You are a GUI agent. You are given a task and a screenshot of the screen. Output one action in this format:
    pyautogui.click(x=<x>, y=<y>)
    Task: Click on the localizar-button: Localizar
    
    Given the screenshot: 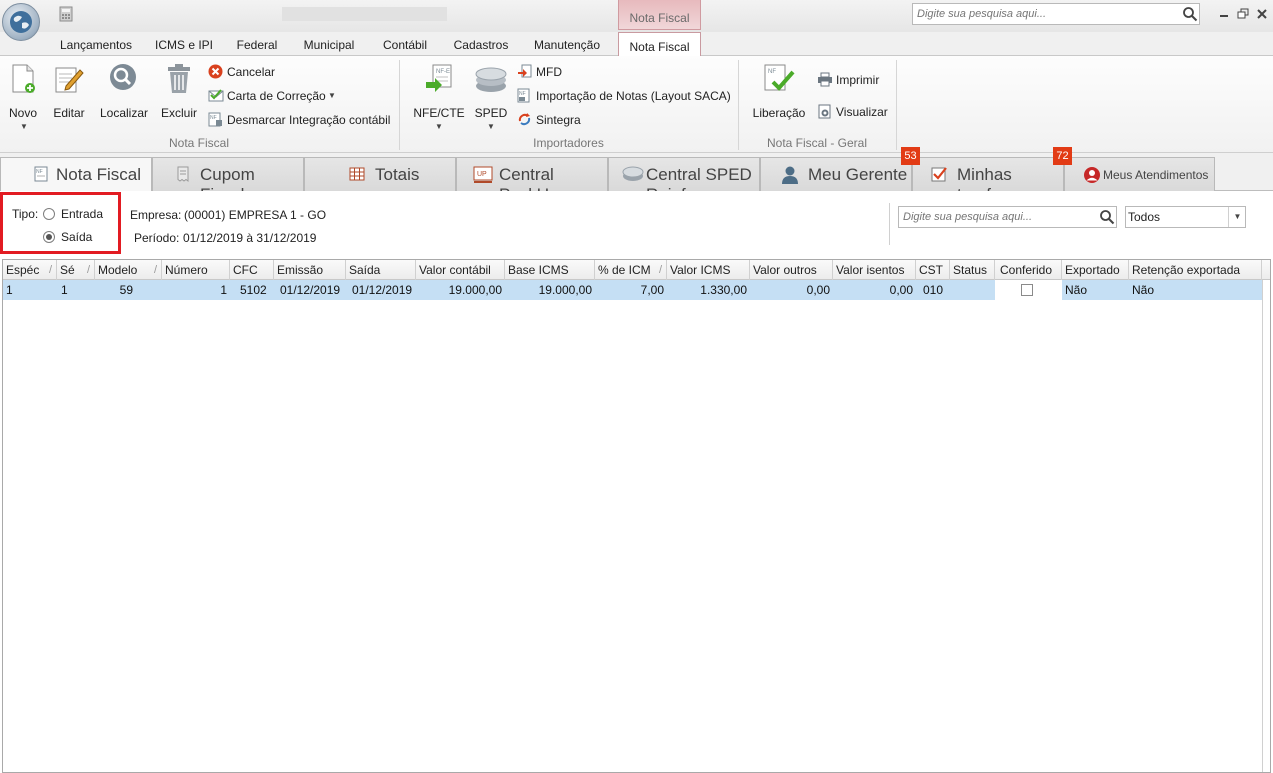 What is the action you would take?
    pyautogui.click(x=124, y=96)
    